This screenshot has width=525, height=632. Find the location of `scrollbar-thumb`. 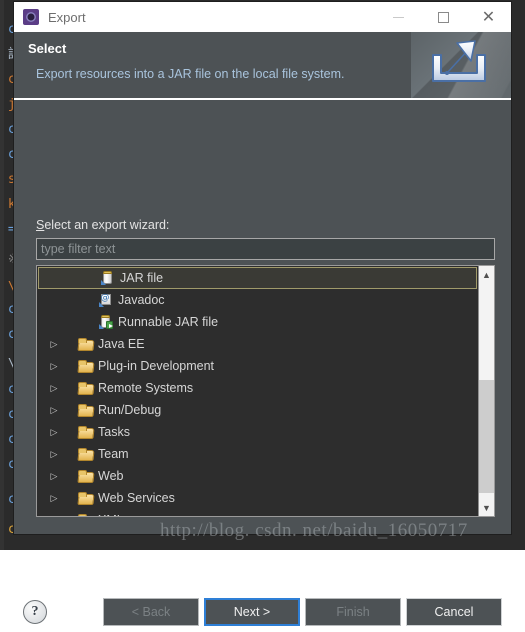

scrollbar-thumb is located at coordinates (486, 436).